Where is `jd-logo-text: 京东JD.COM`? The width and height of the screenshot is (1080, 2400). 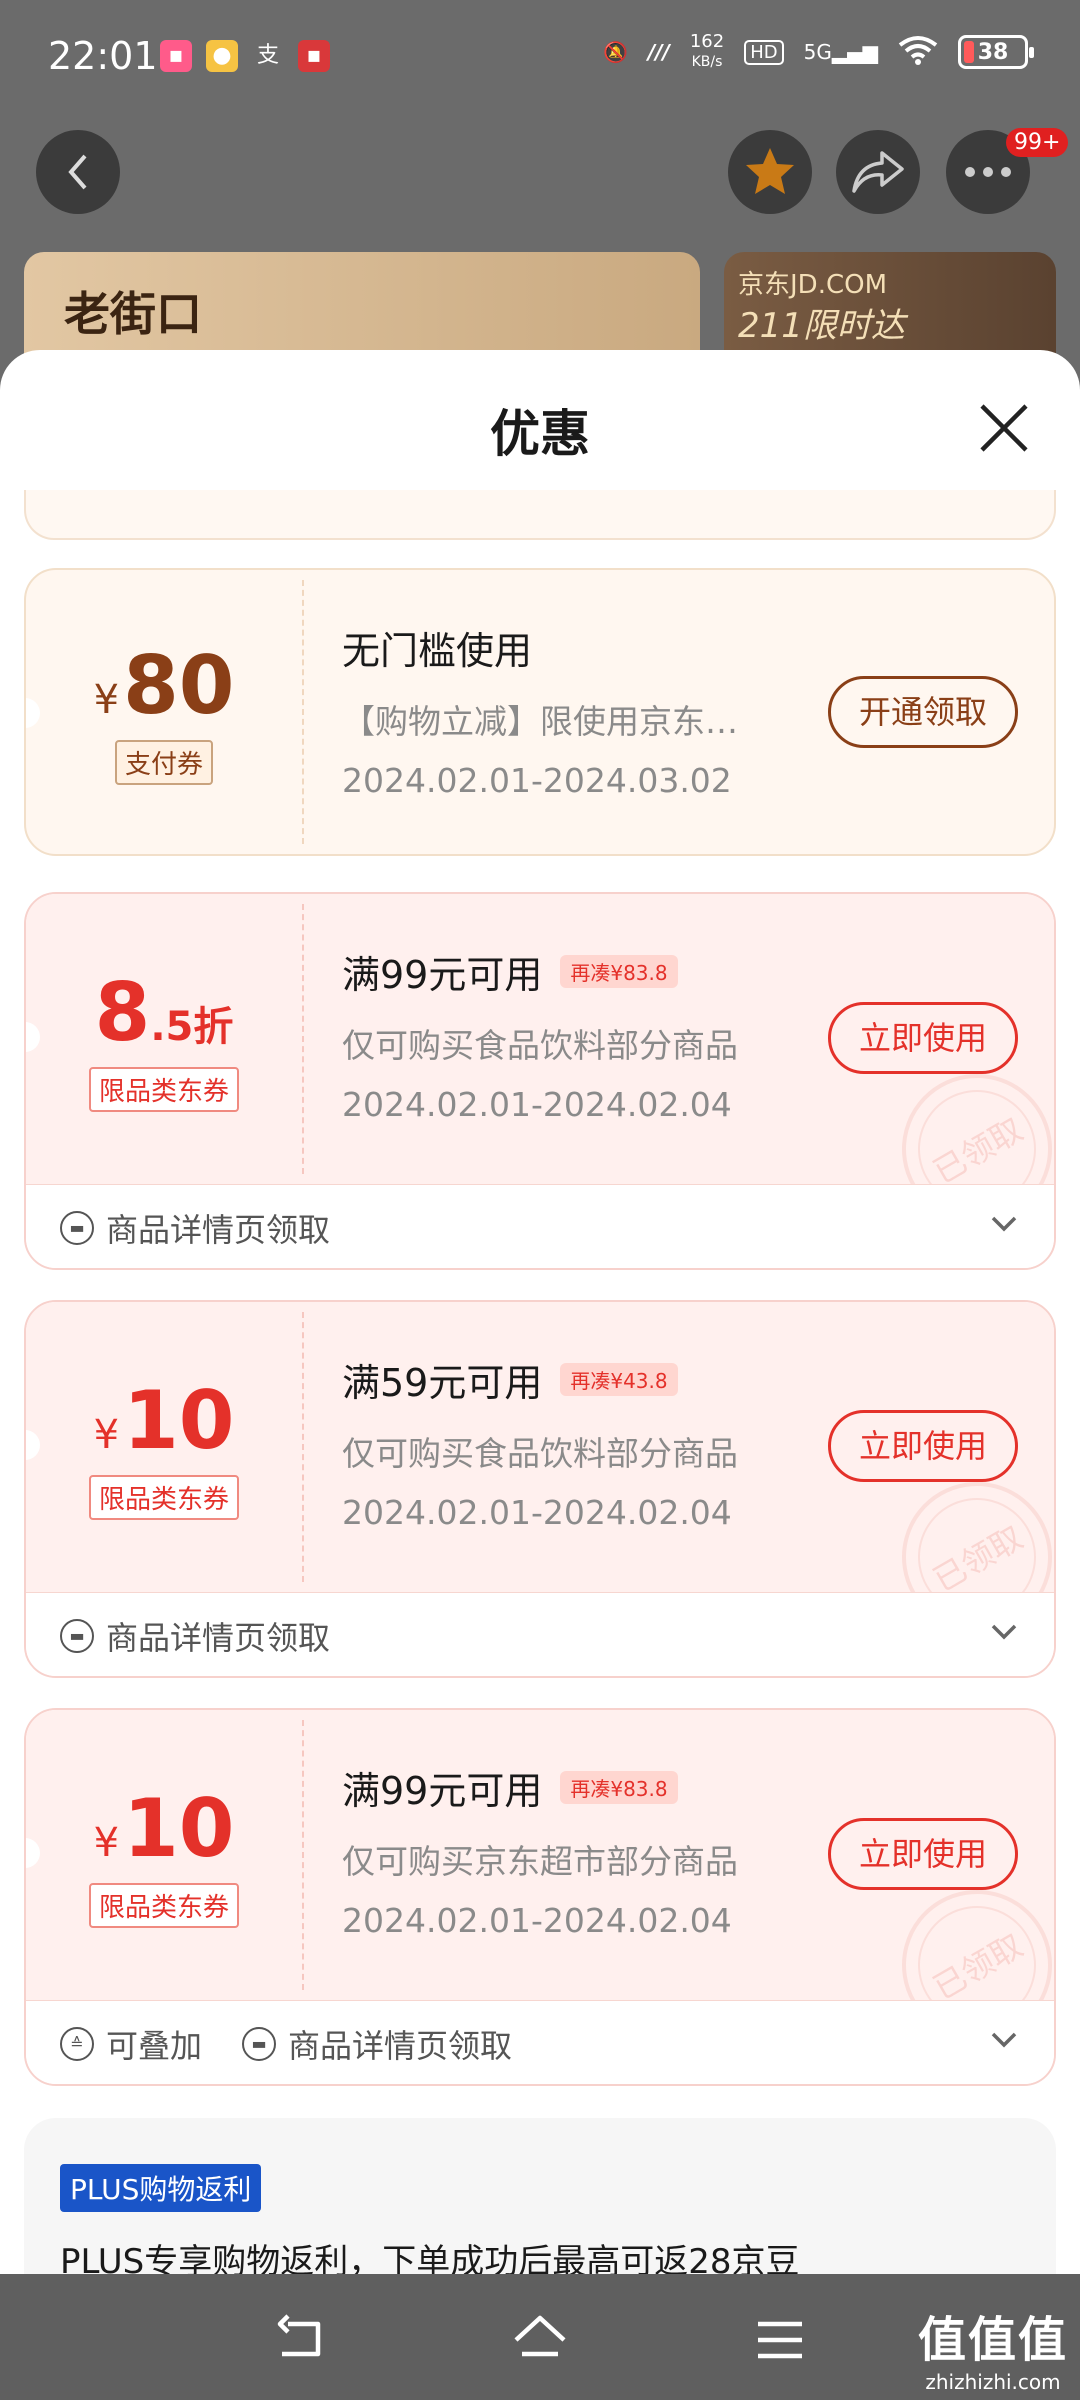 jd-logo-text: 京东JD.COM is located at coordinates (813, 285).